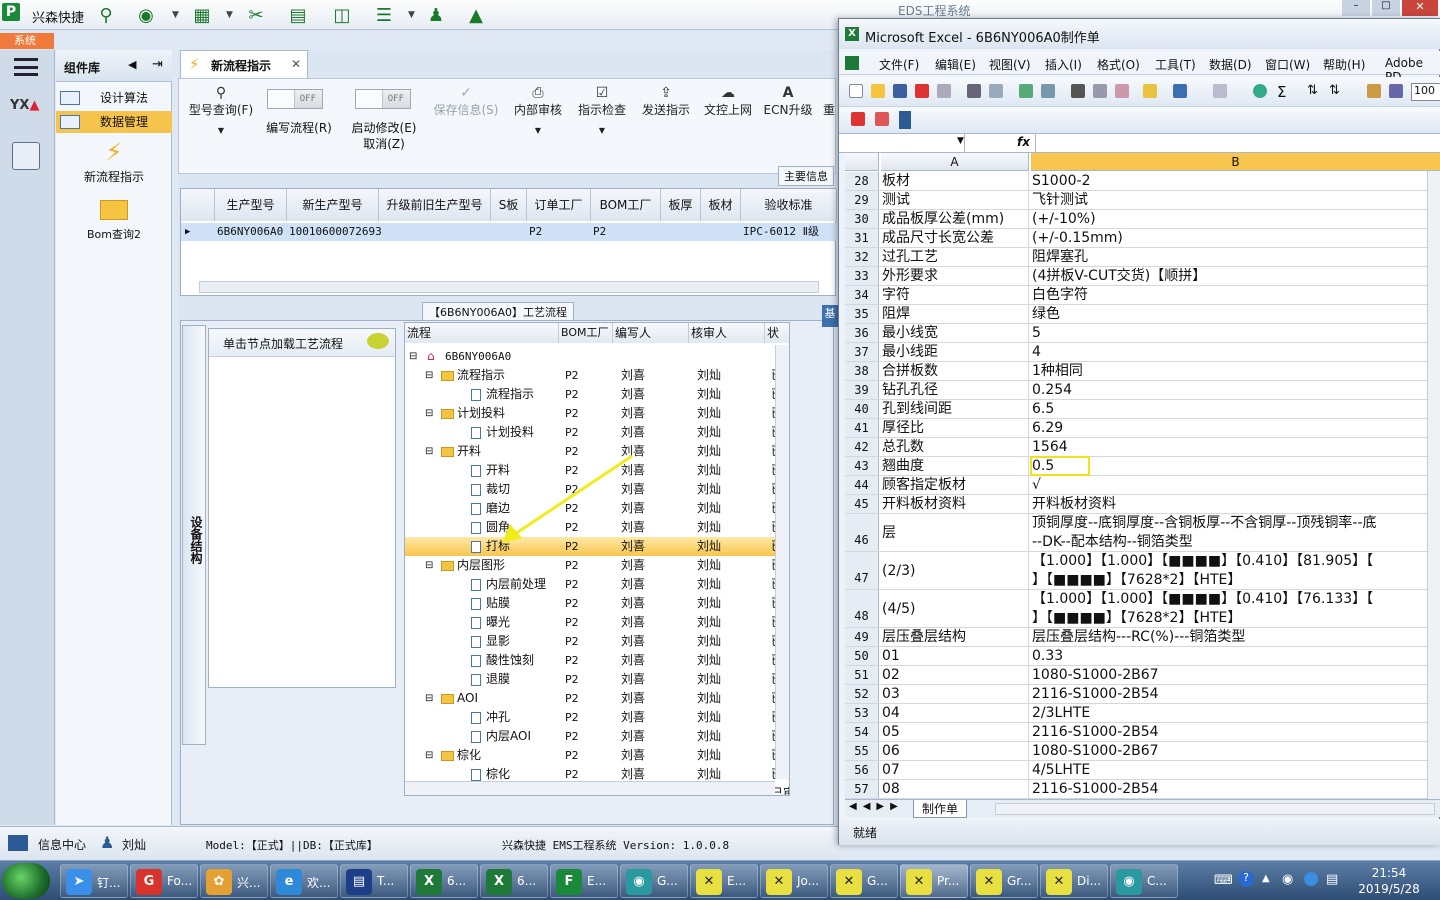  Describe the element at coordinates (882, 119) in the screenshot. I see `pdf-mail-icon` at that location.